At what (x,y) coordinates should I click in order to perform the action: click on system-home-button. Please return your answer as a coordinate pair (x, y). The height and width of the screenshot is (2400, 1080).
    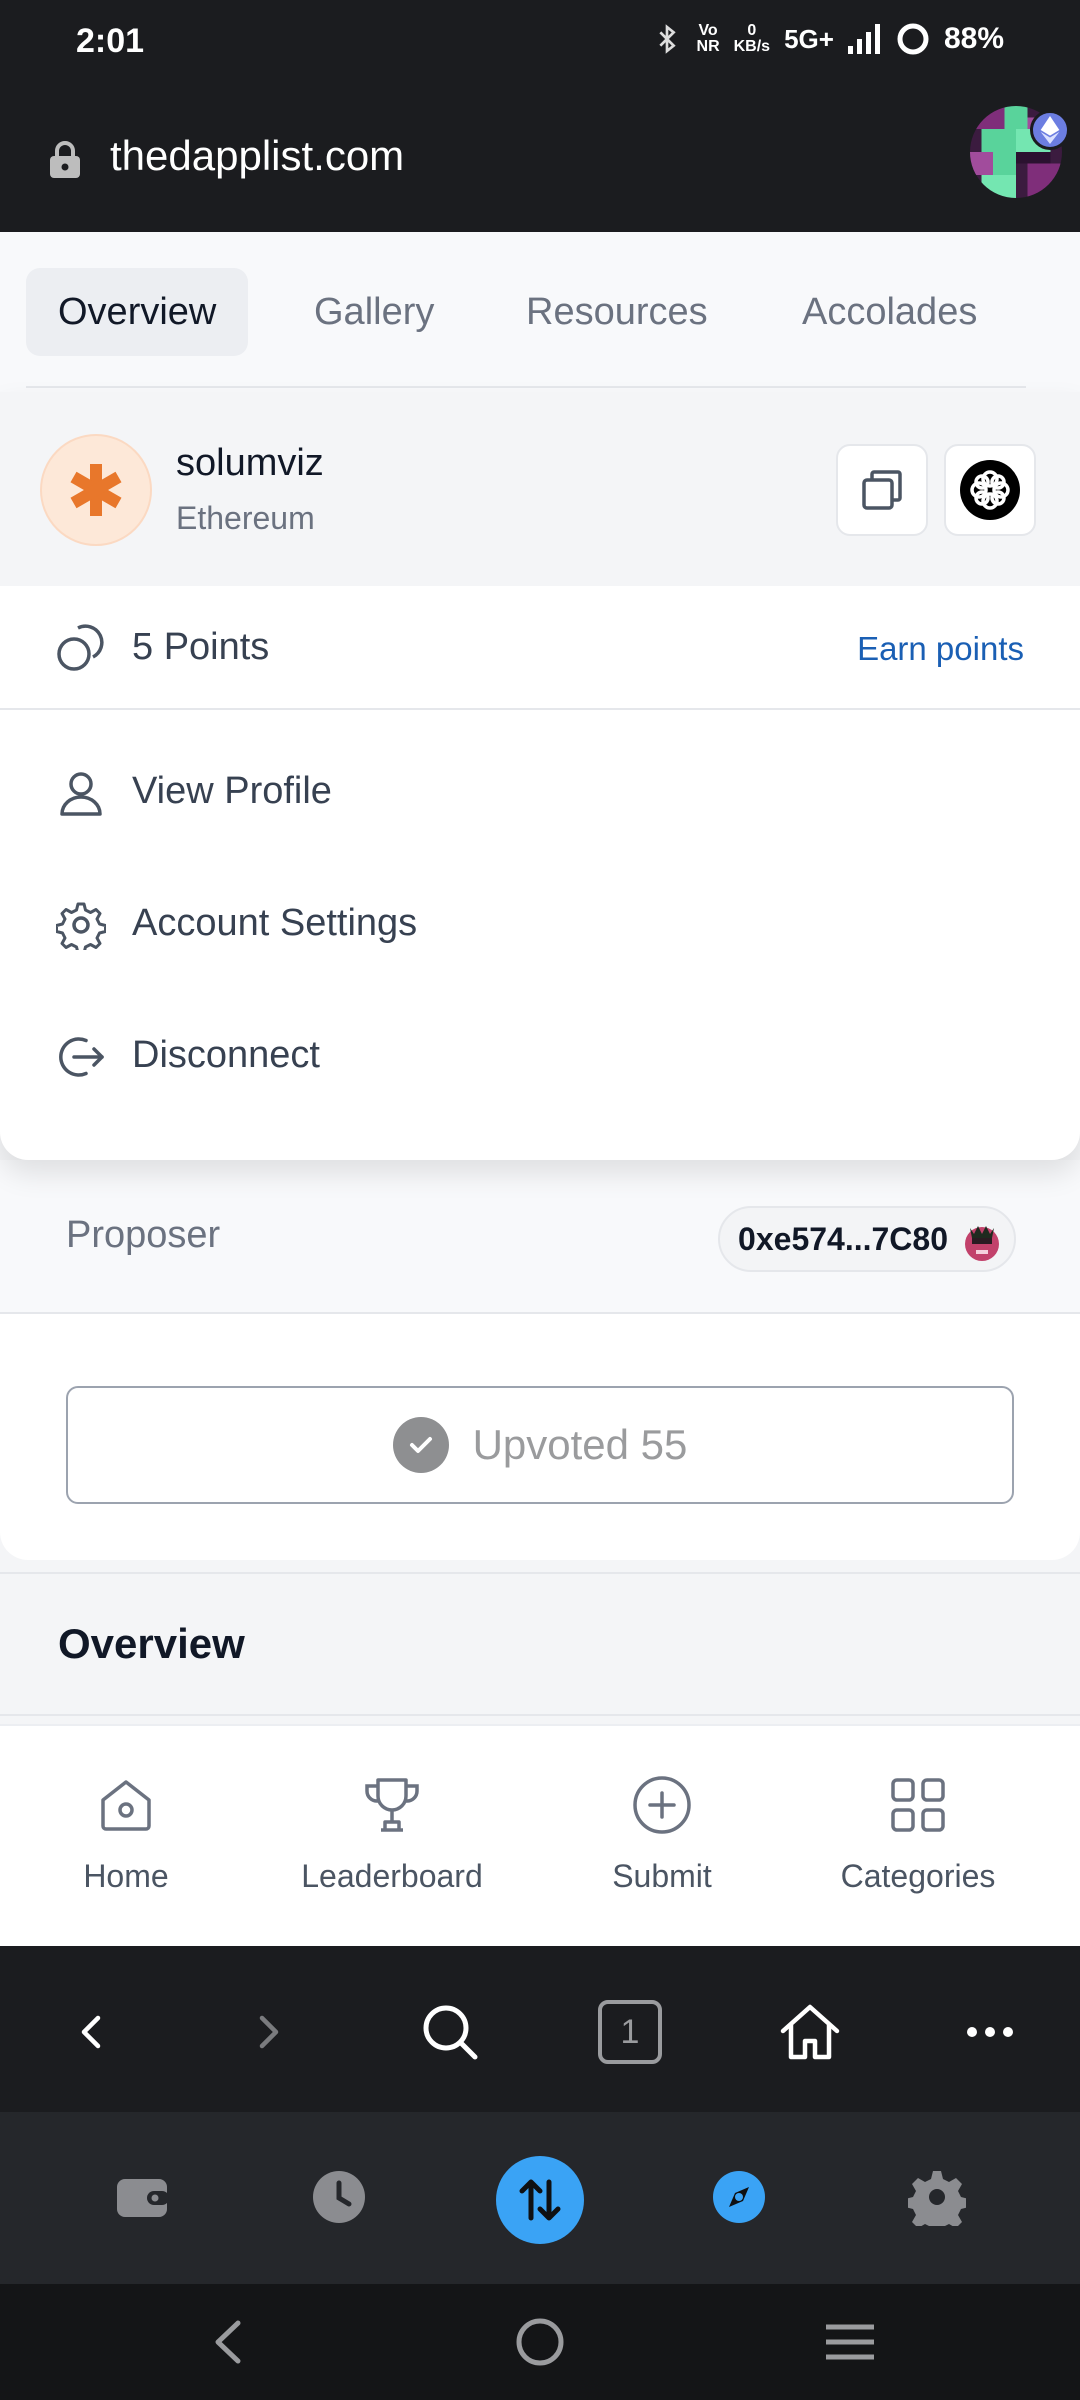
    Looking at the image, I should click on (540, 2342).